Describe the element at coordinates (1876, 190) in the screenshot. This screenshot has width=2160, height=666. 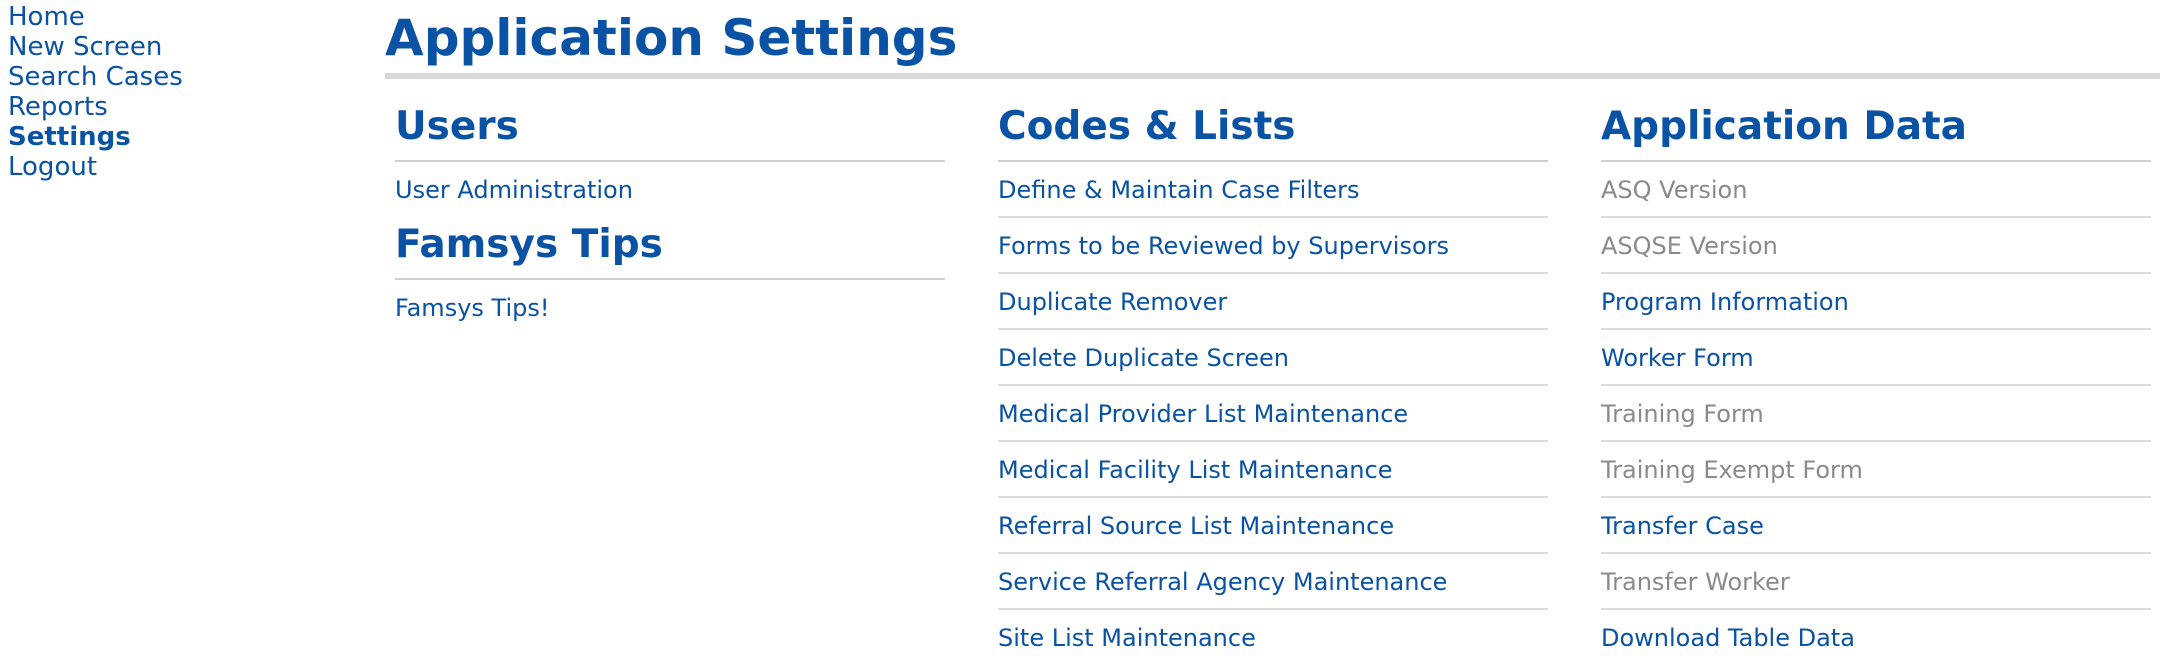
I see `item-asq-version: ASQ Version` at that location.